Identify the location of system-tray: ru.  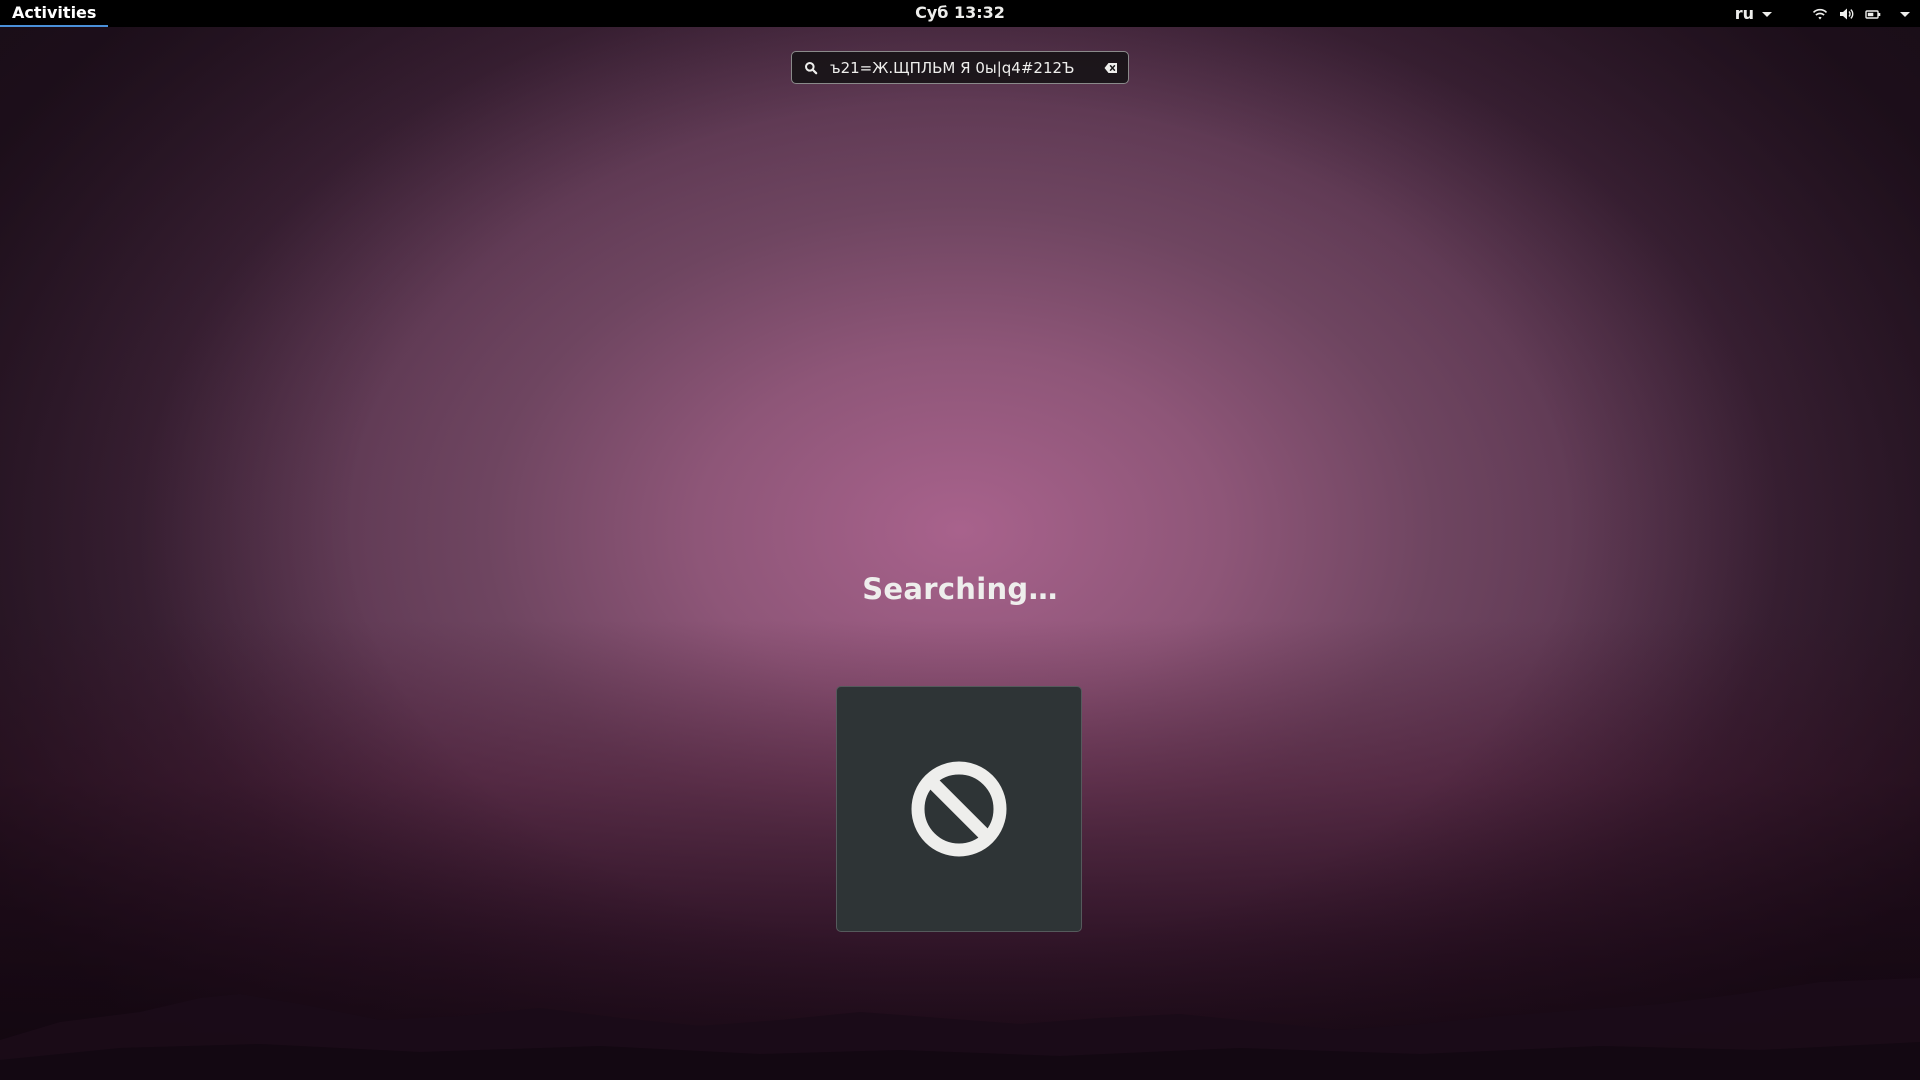
(1822, 13).